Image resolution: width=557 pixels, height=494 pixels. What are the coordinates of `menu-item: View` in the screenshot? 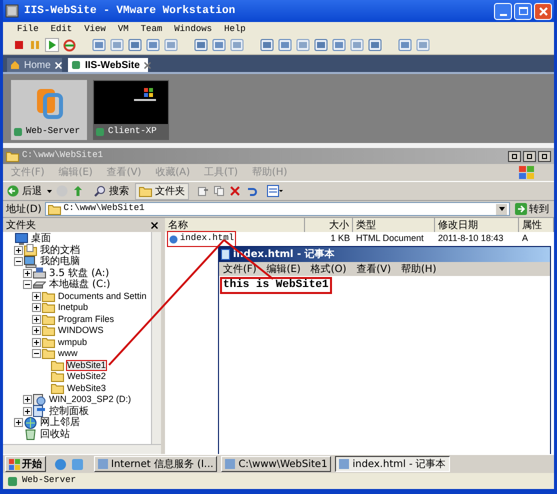 It's located at (95, 29).